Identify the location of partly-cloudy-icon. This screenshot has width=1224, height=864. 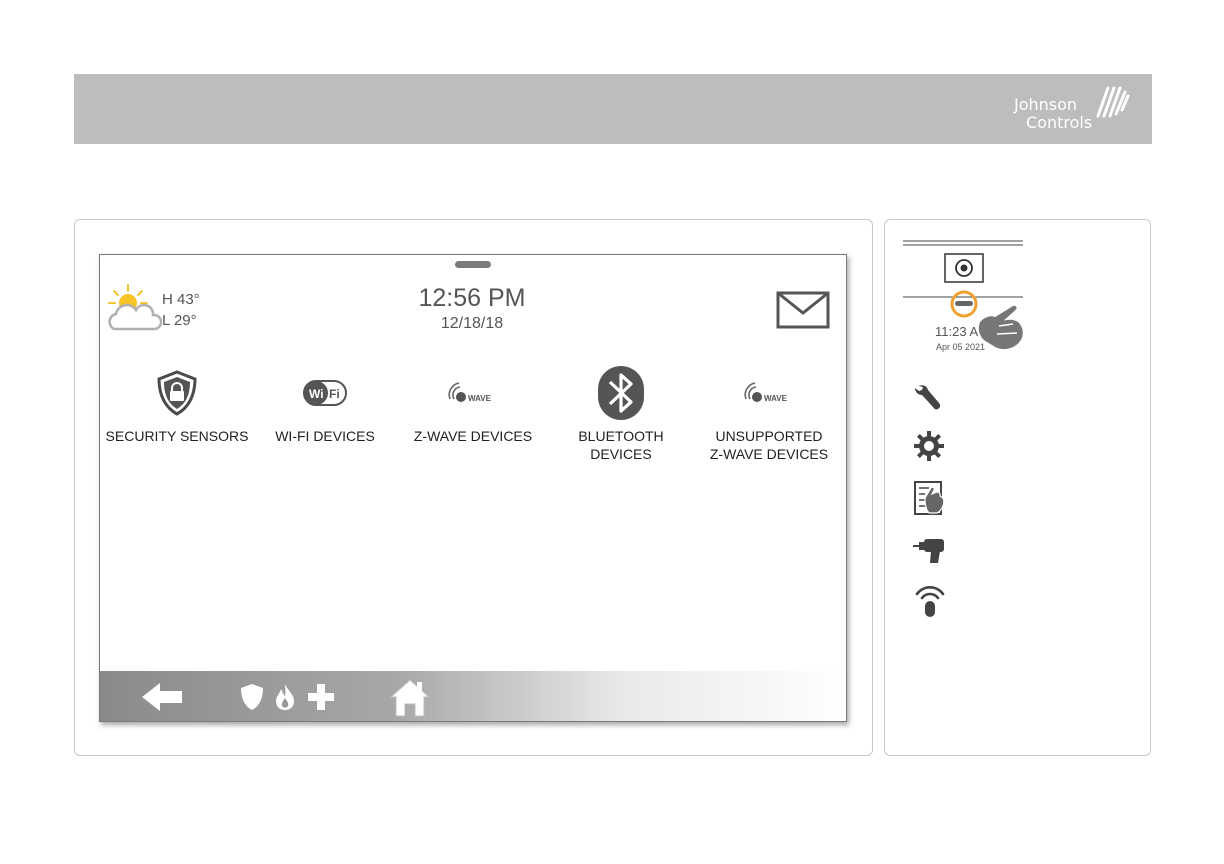
(135, 307).